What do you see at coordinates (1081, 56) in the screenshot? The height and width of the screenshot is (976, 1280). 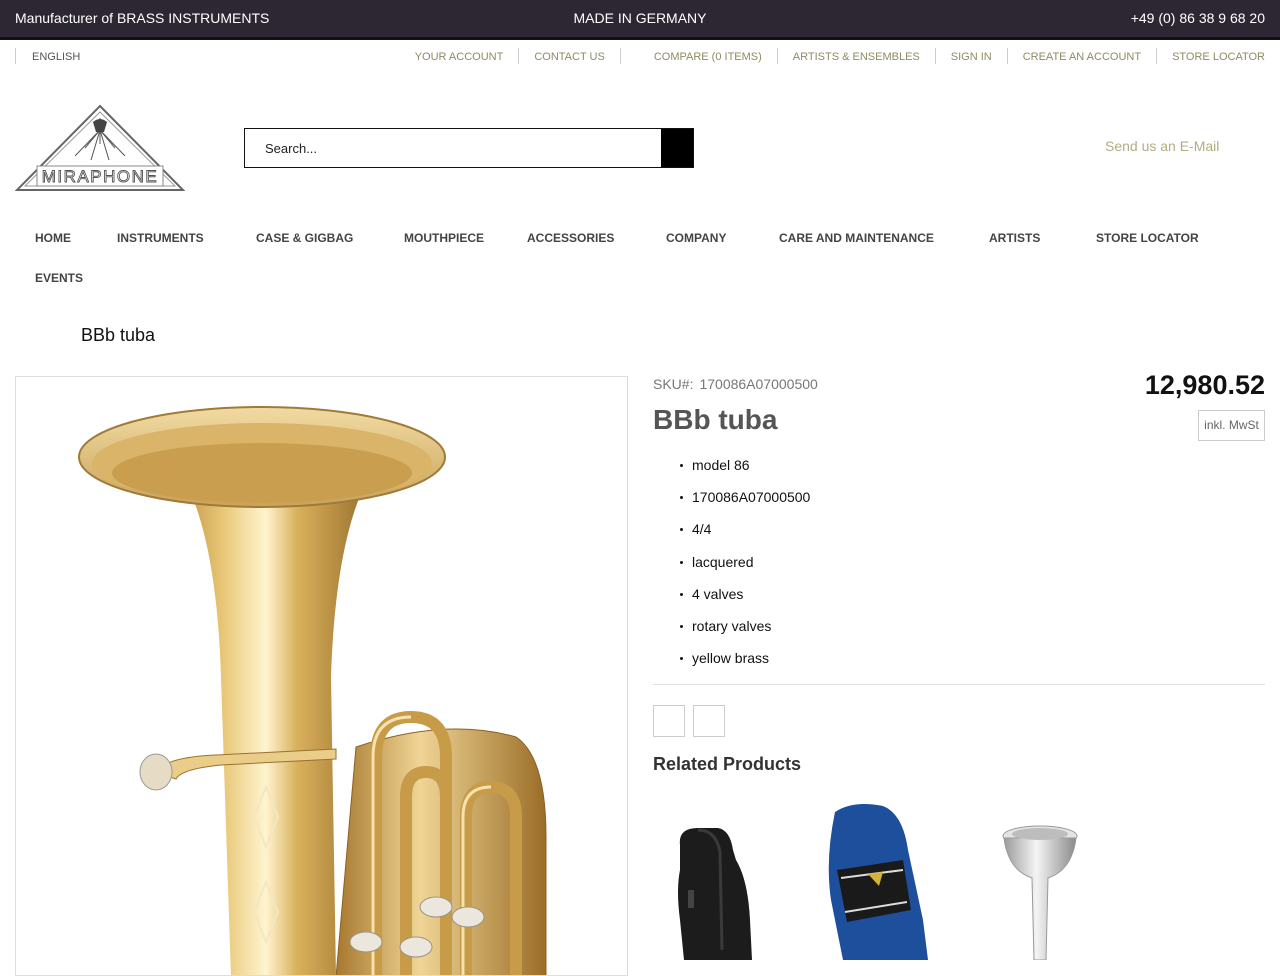 I see `create-account-link: CREATE AN ACCOUNT` at bounding box center [1081, 56].